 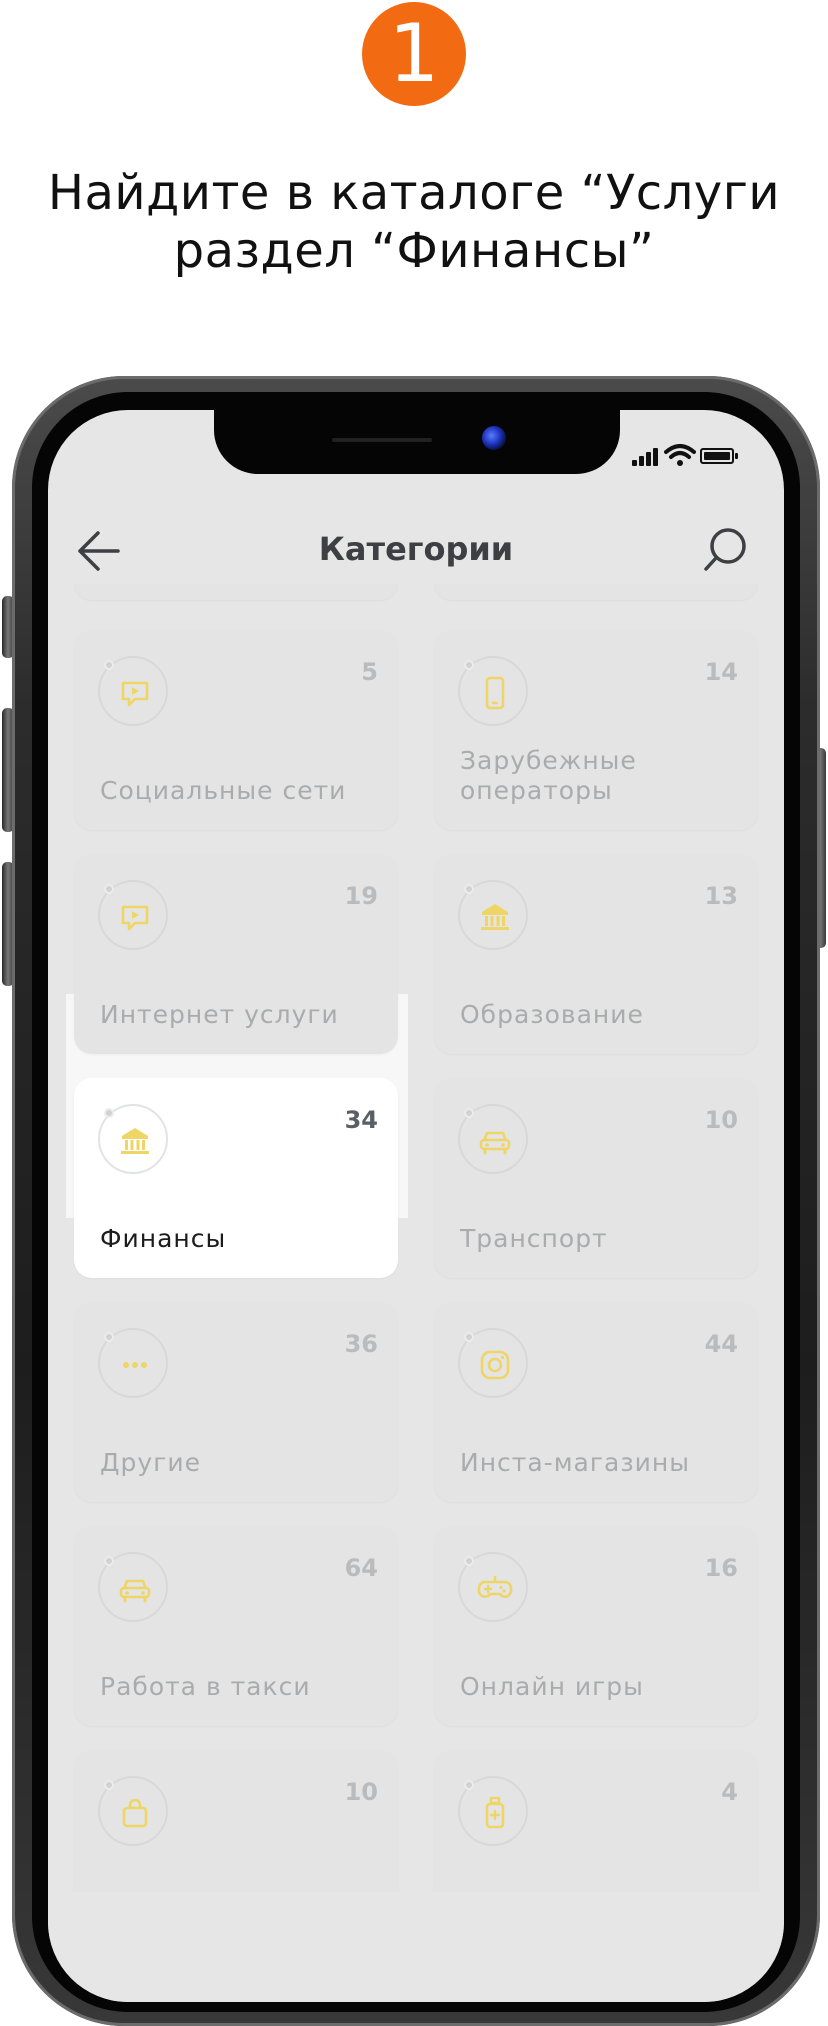 I want to click on category-name: Работа в такси, so click(x=205, y=1686).